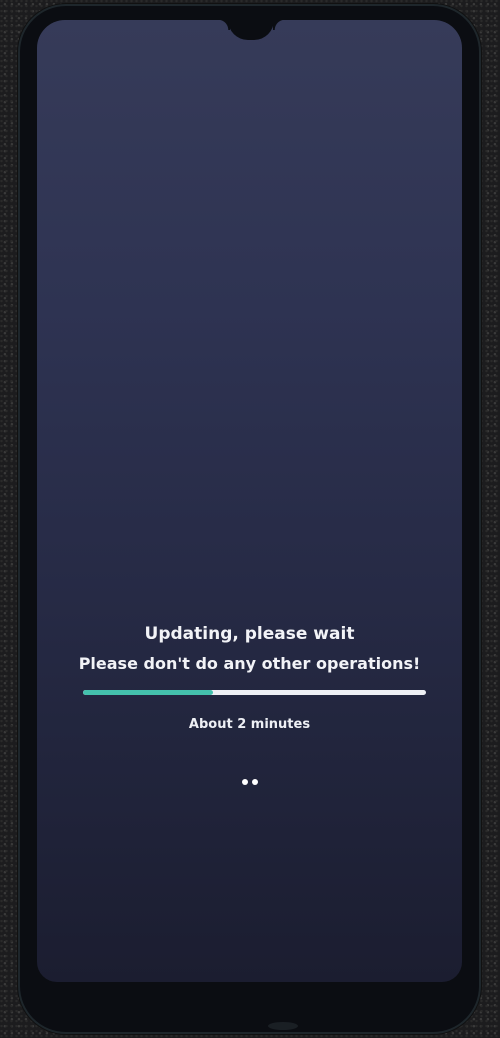 This screenshot has height=1038, width=500. I want to click on update-title: Updating, please wait, so click(249, 634).